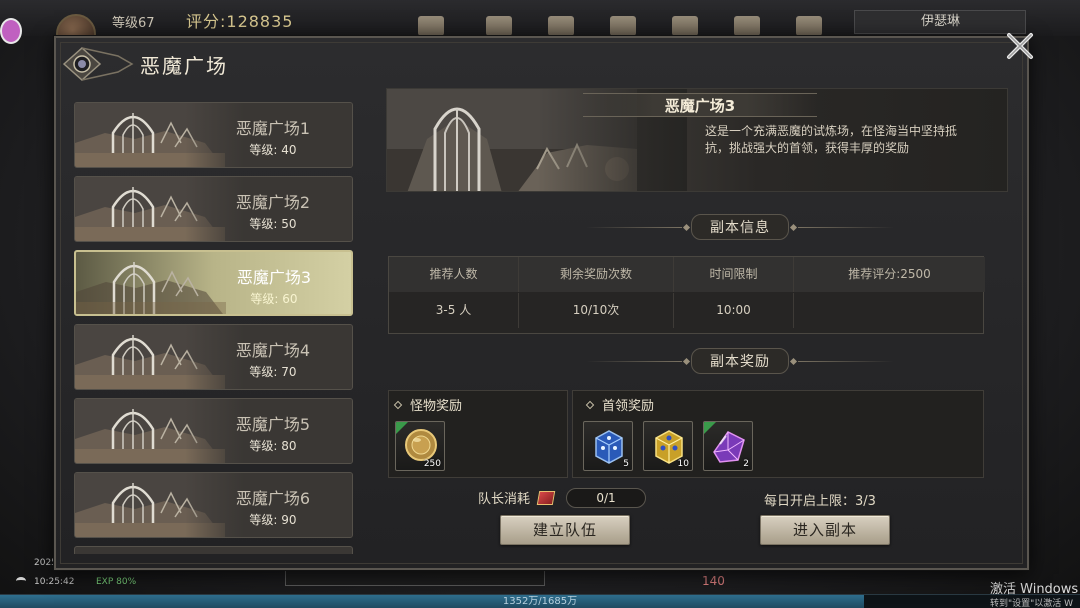 The height and width of the screenshot is (608, 1080). I want to click on dungeon-list-item: 恶魔广场2 等级: 50, so click(213, 209).